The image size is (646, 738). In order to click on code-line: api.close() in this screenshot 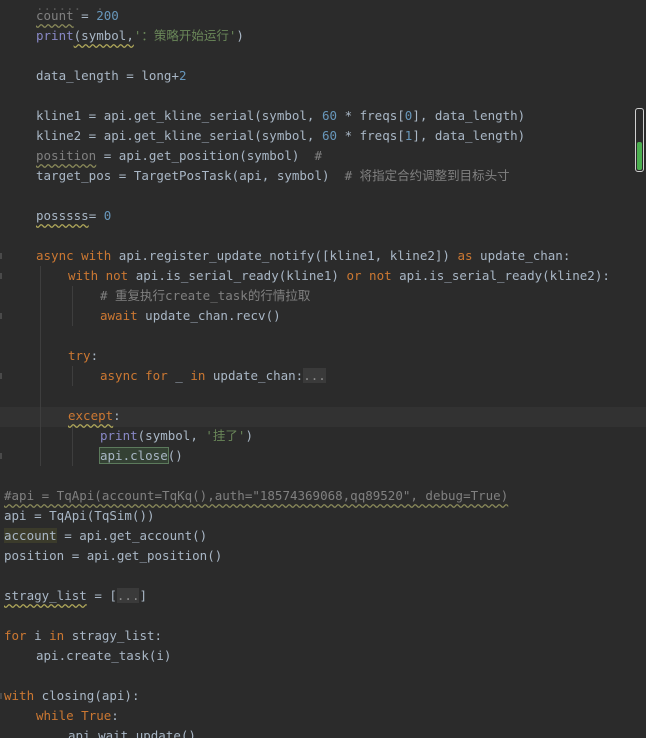, I will do `click(141, 456)`.